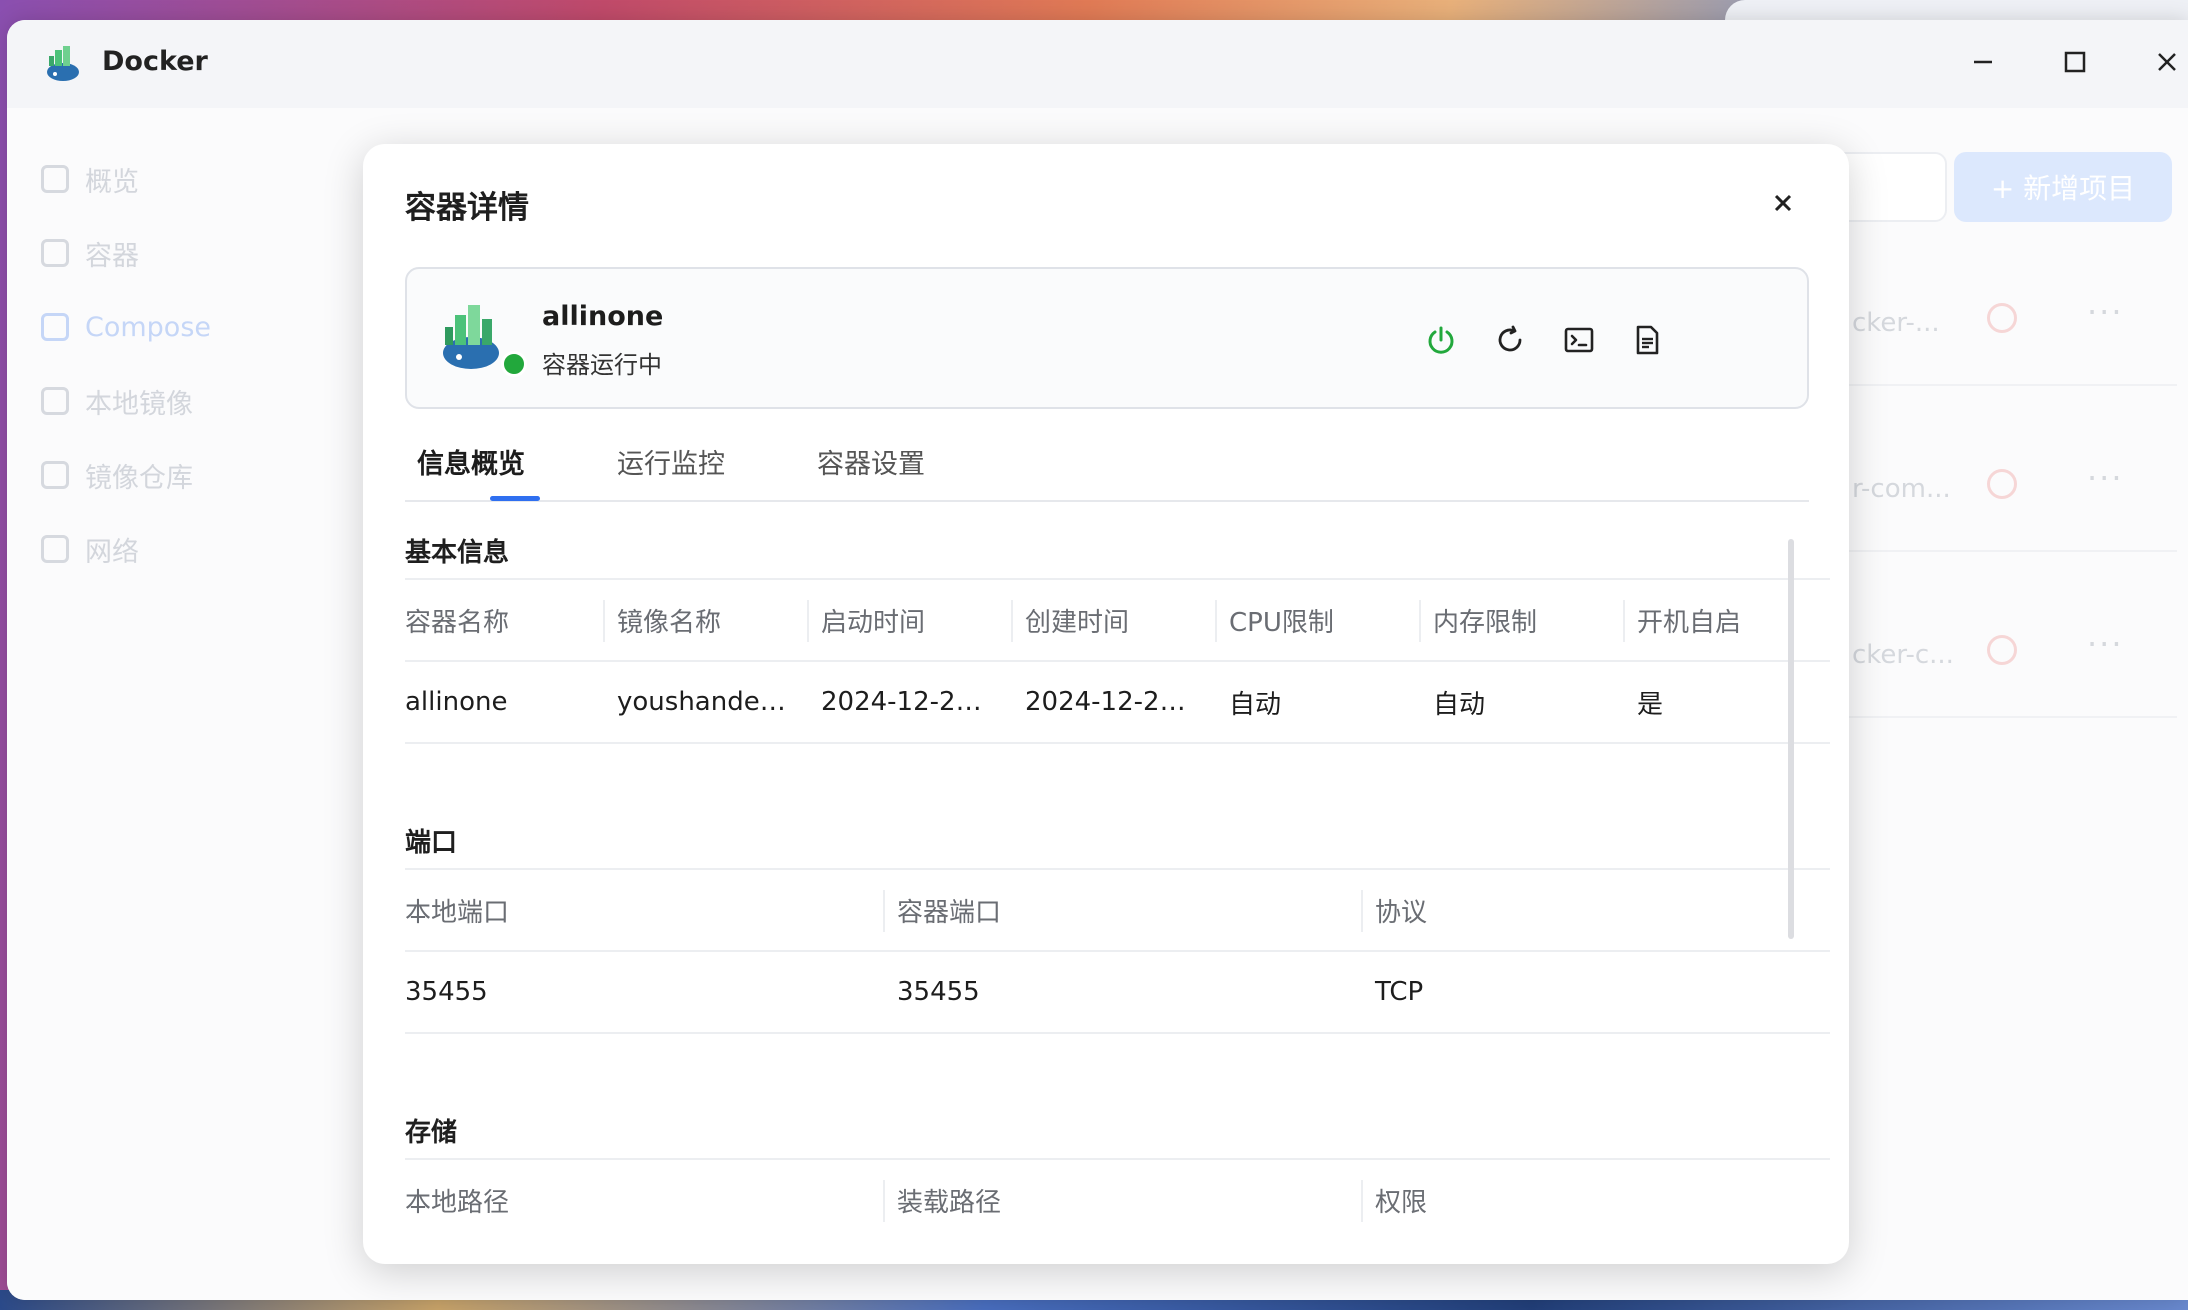 The height and width of the screenshot is (1310, 2188). What do you see at coordinates (55, 401) in the screenshot?
I see `eye-icon` at bounding box center [55, 401].